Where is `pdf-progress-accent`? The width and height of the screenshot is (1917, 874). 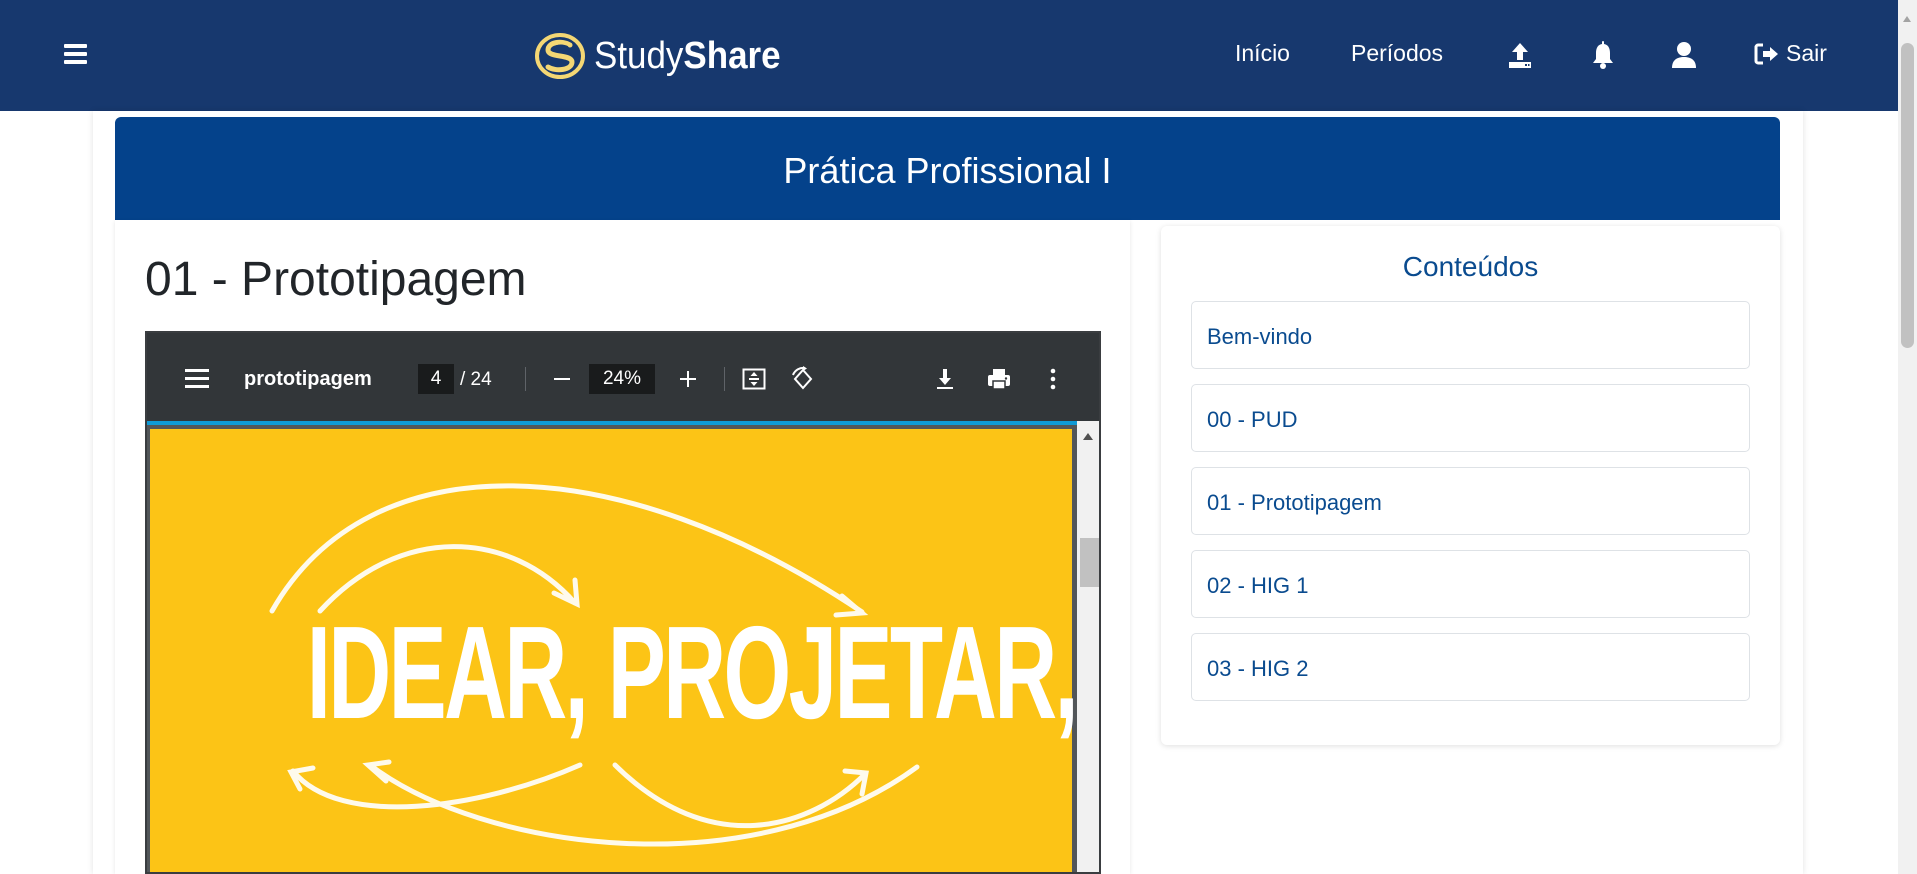 pdf-progress-accent is located at coordinates (612, 423).